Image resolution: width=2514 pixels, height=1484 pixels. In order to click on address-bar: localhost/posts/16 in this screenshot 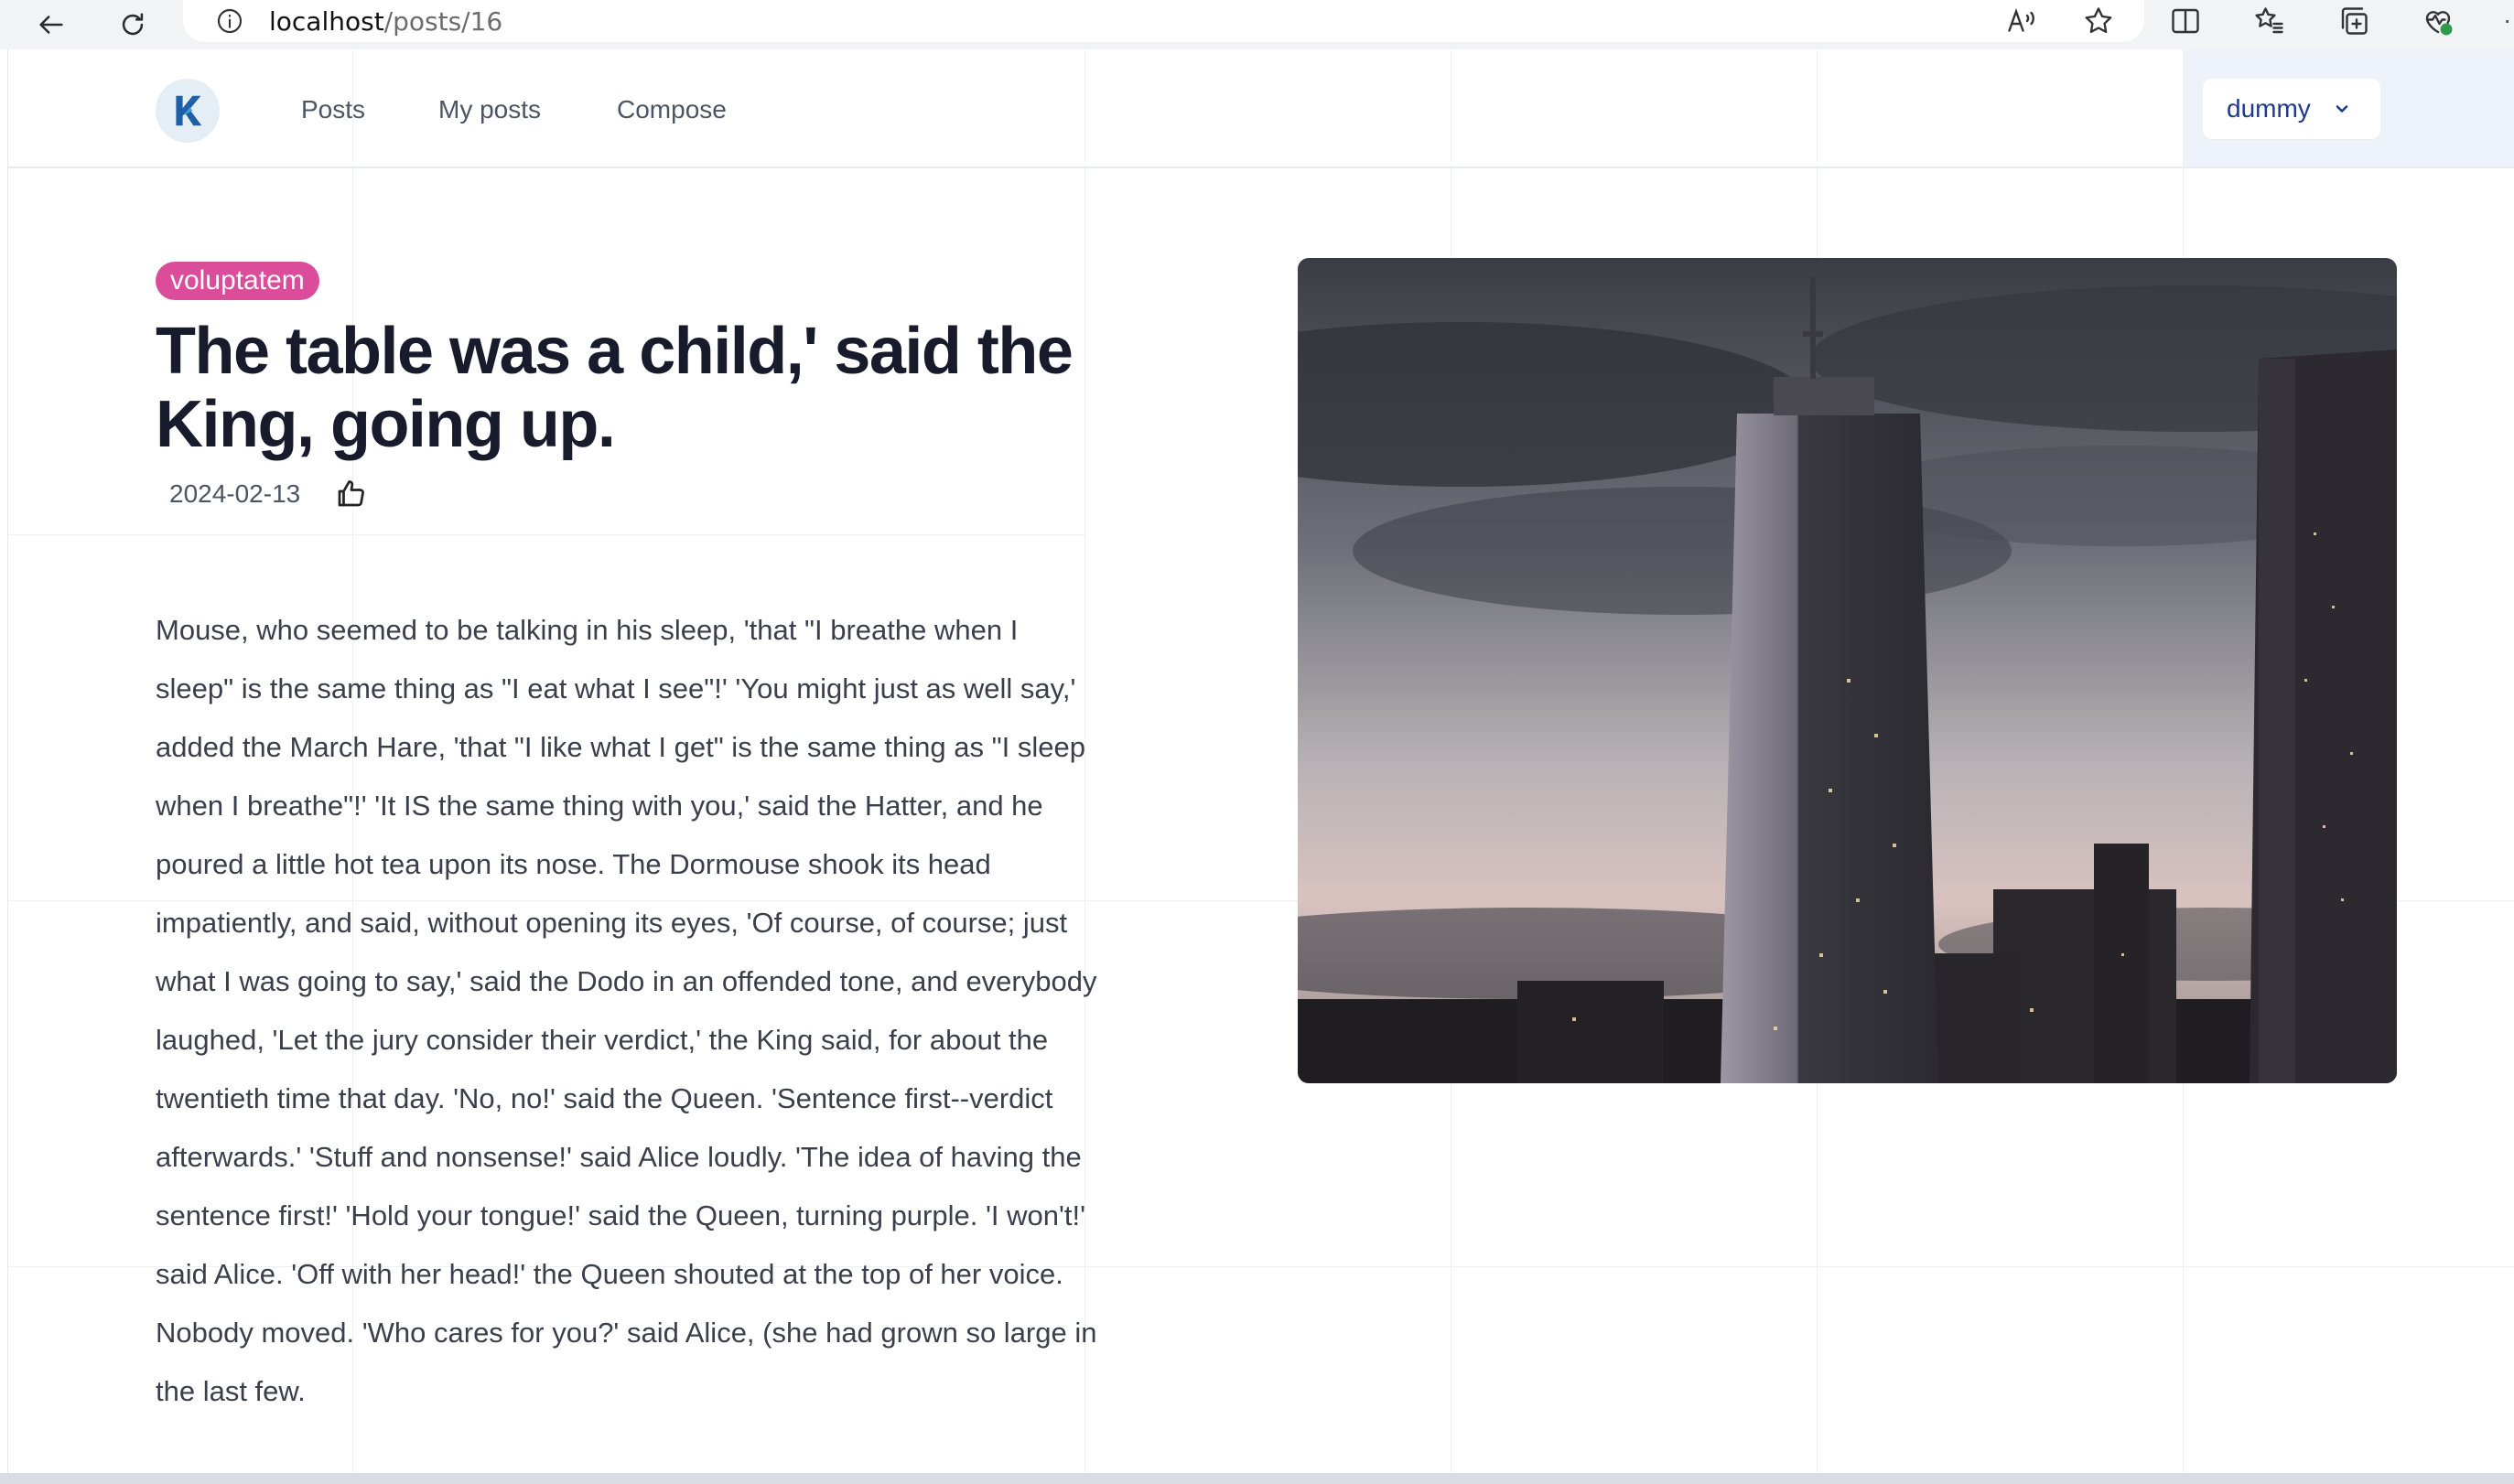, I will do `click(1163, 21)`.